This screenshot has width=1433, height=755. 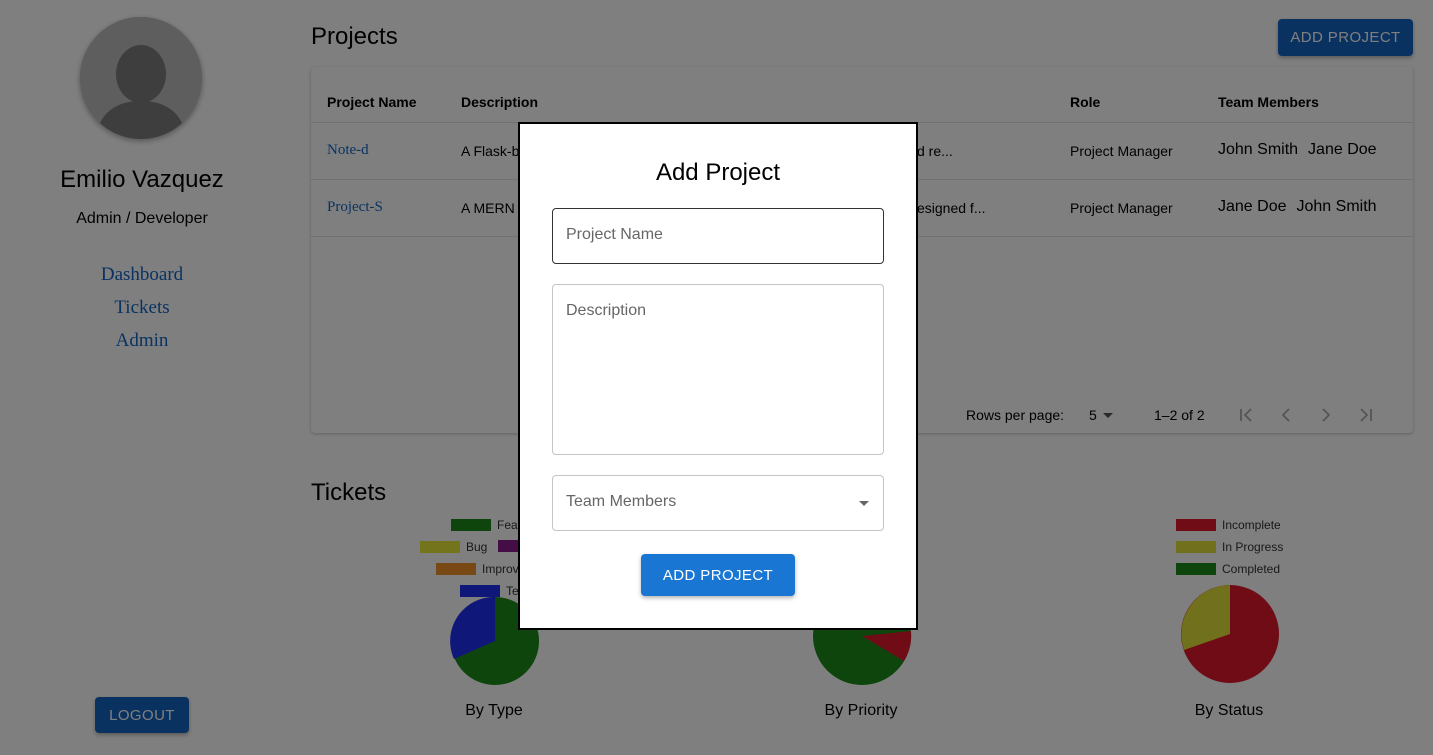 I want to click on caret-down-icon, so click(x=864, y=503).